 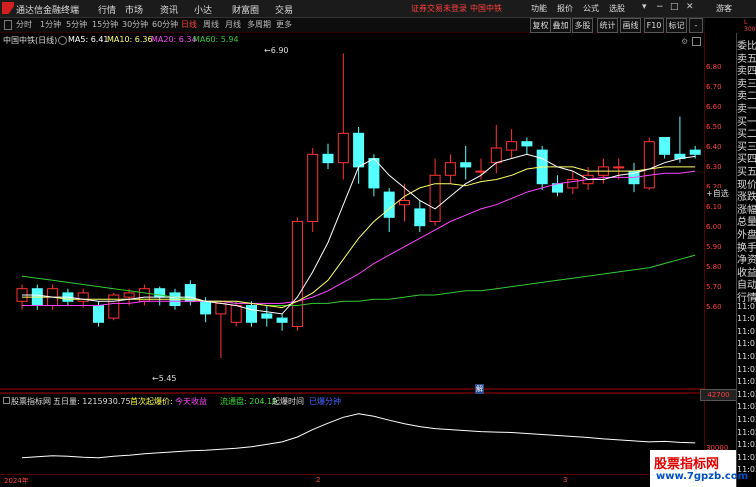 I want to click on menu-xiaoda: 小达, so click(x=203, y=9).